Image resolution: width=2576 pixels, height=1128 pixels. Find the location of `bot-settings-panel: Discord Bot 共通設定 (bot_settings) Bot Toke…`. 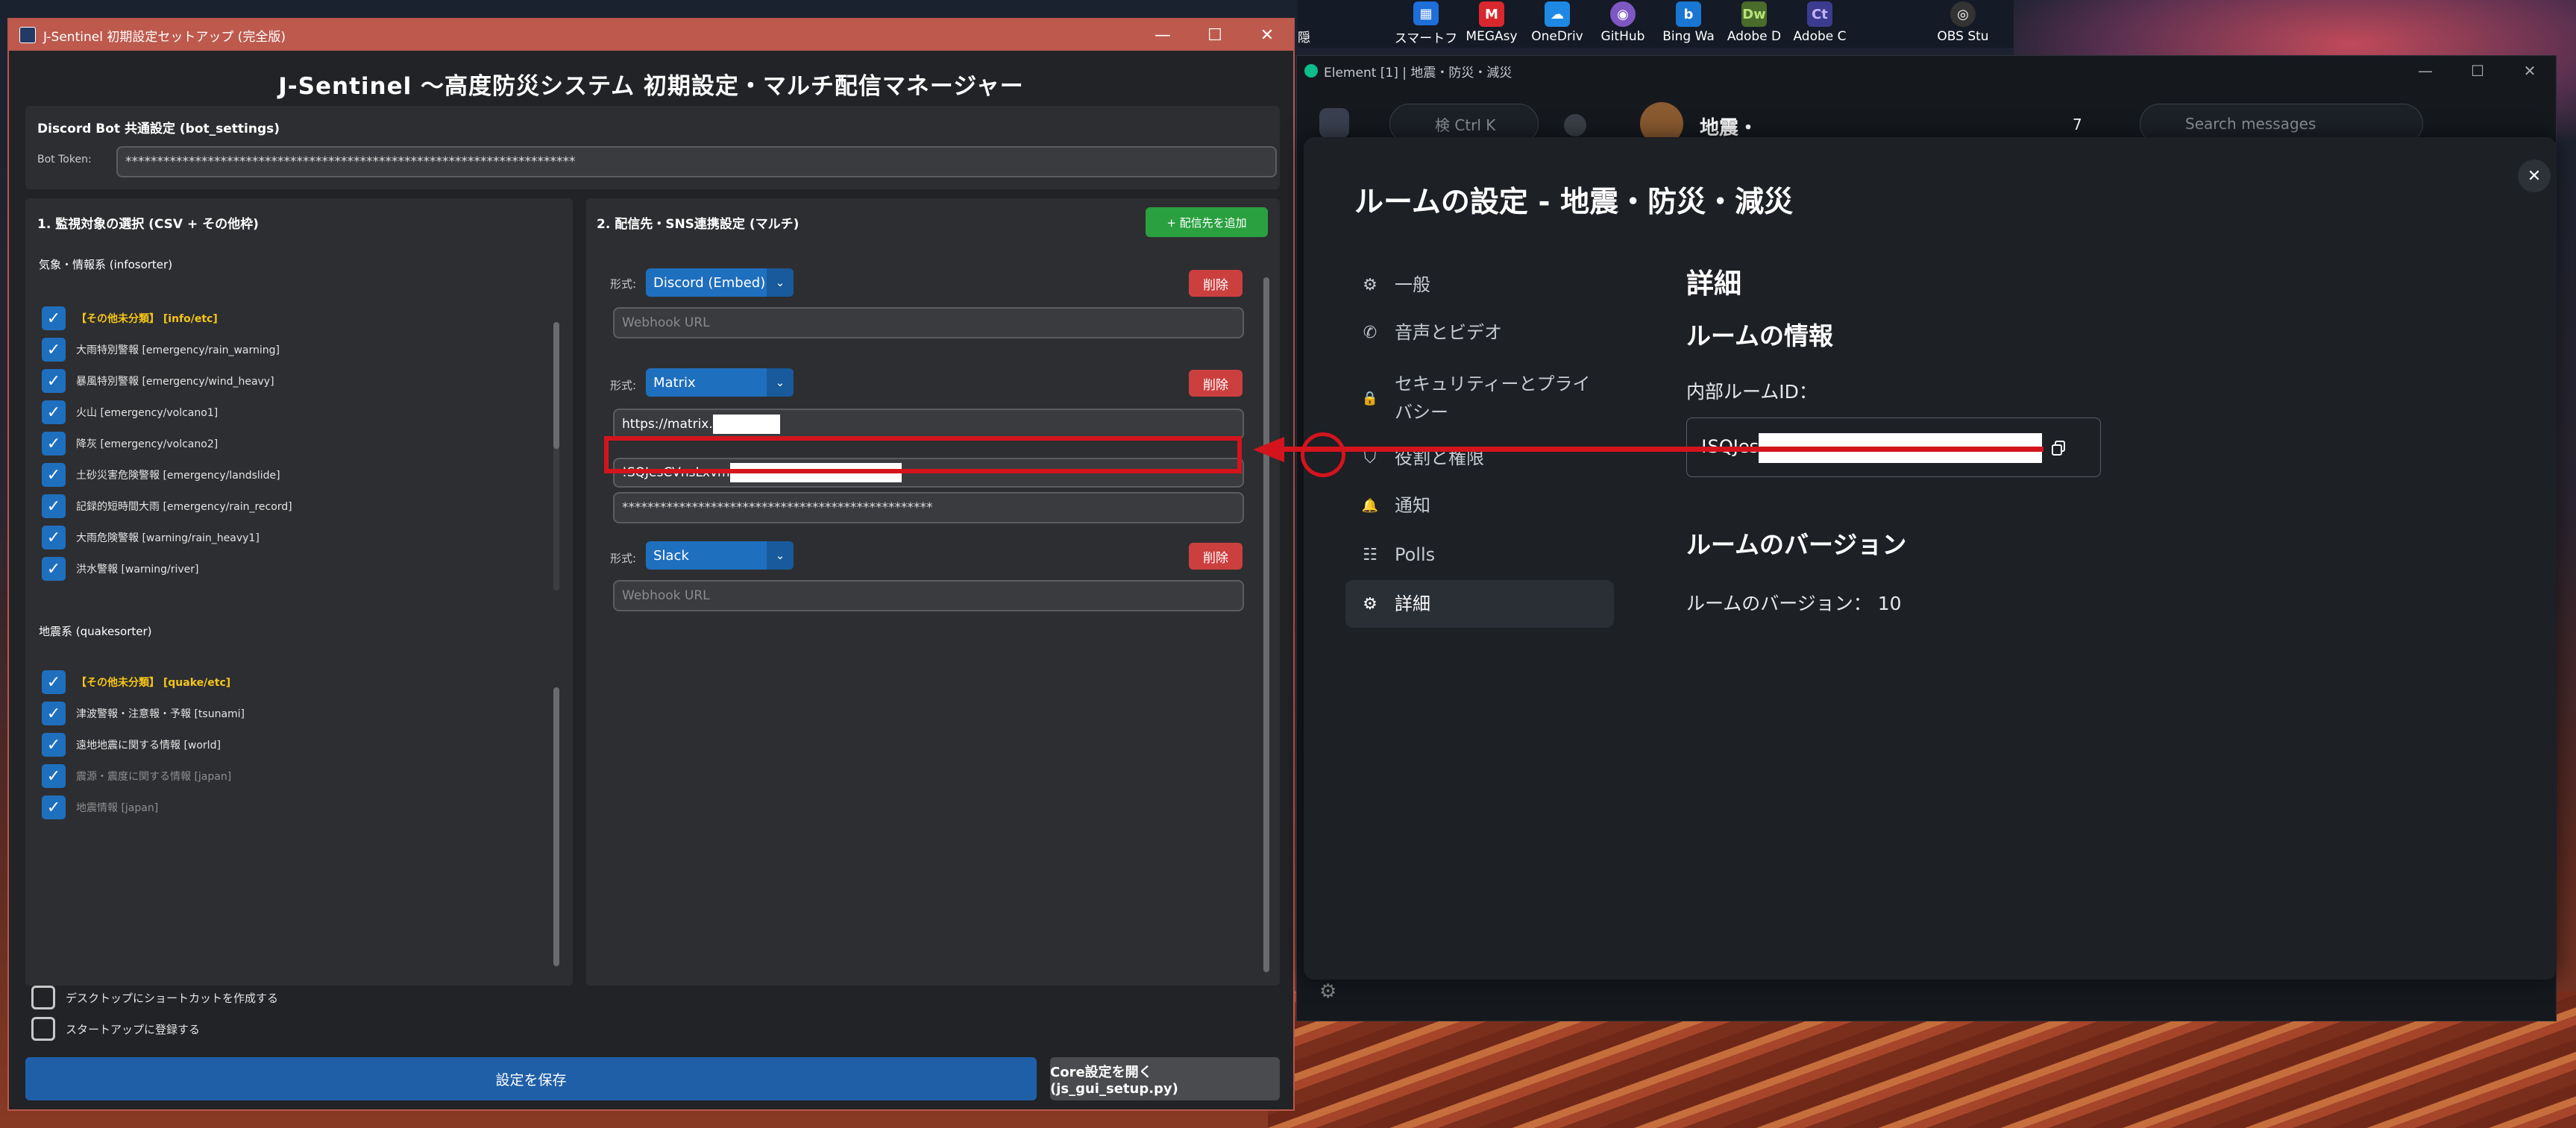

bot-settings-panel: Discord Bot 共通設定 (bot_settings) Bot Toke… is located at coordinates (653, 147).